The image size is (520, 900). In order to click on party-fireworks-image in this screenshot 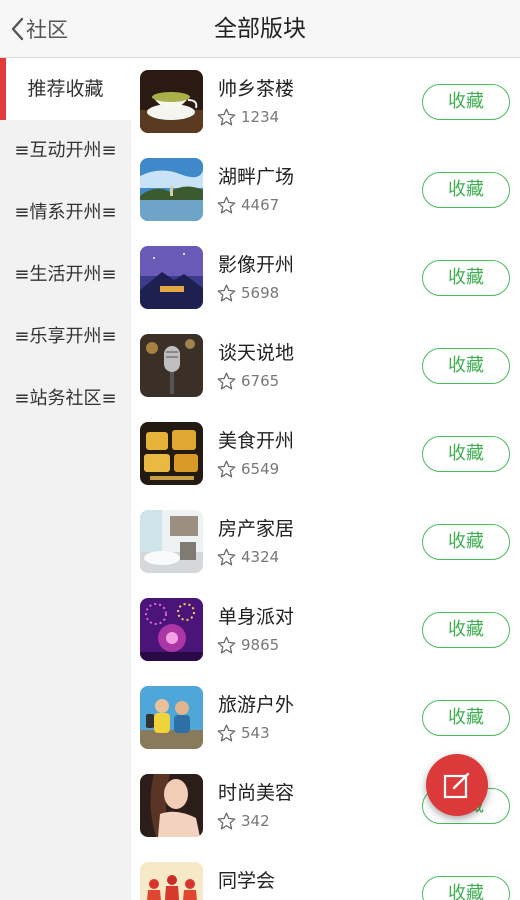, I will do `click(171, 629)`.